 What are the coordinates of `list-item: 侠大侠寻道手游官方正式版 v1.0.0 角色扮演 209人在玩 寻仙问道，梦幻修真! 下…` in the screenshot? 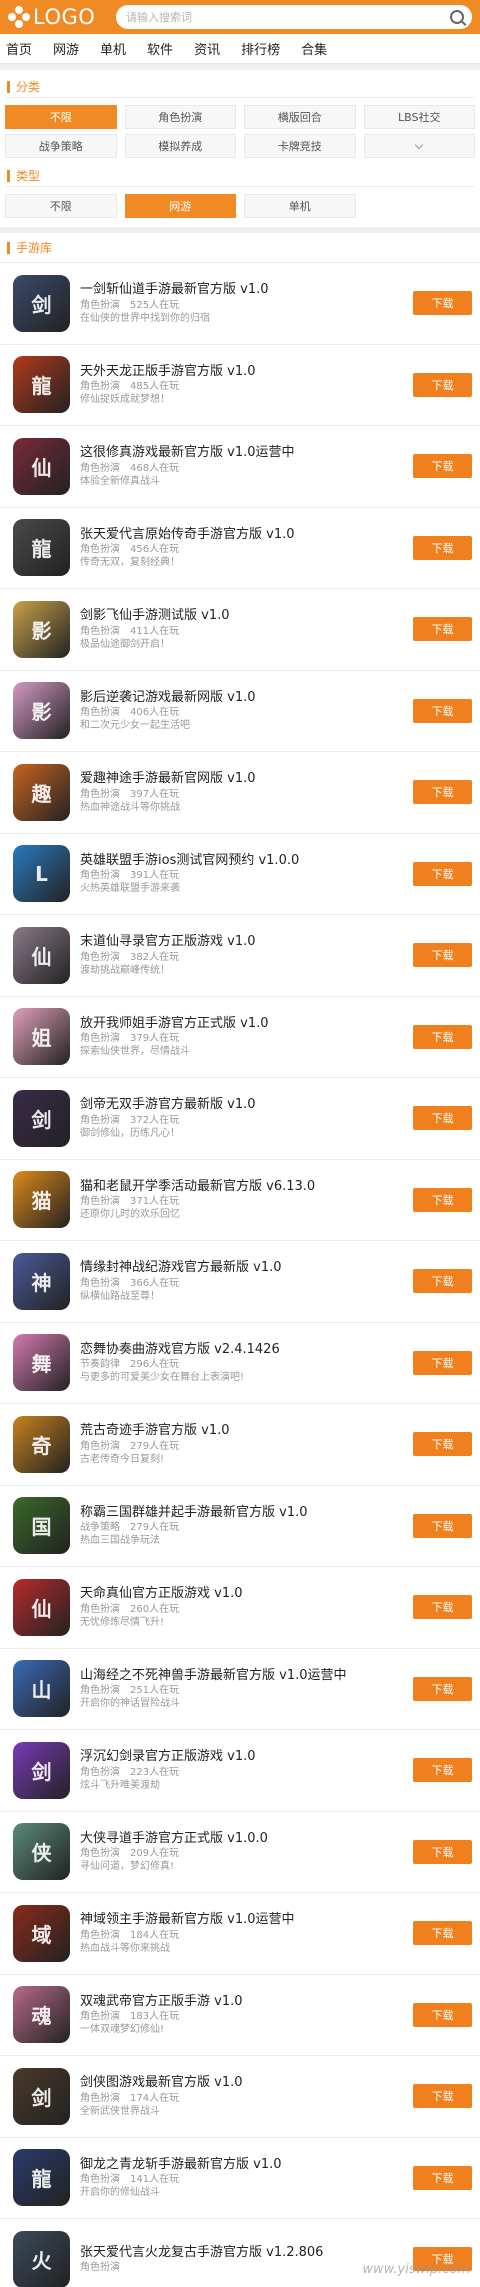 It's located at (240, 1852).